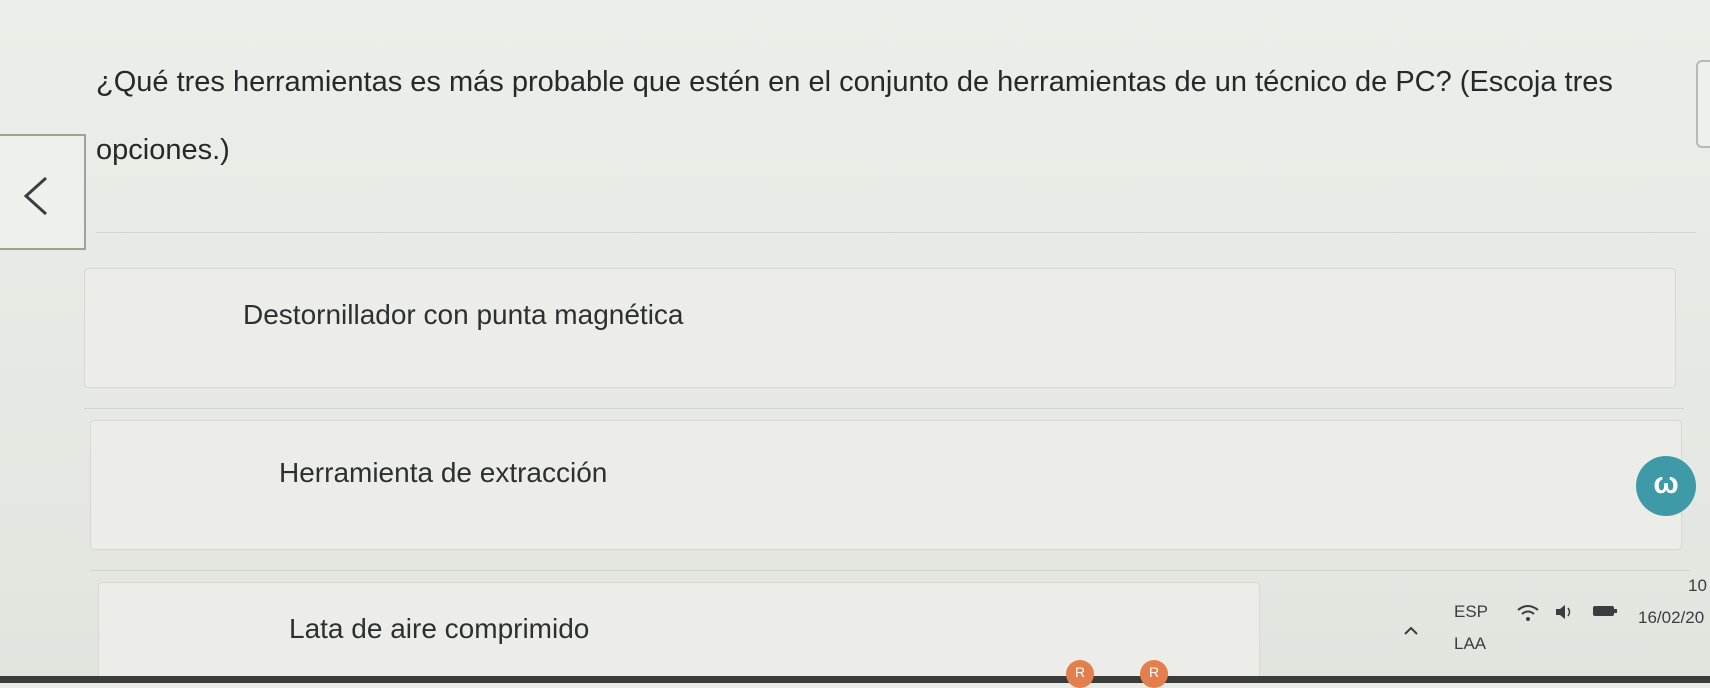 The height and width of the screenshot is (688, 1710). What do you see at coordinates (1697, 586) in the screenshot?
I see `clock-time: 10` at bounding box center [1697, 586].